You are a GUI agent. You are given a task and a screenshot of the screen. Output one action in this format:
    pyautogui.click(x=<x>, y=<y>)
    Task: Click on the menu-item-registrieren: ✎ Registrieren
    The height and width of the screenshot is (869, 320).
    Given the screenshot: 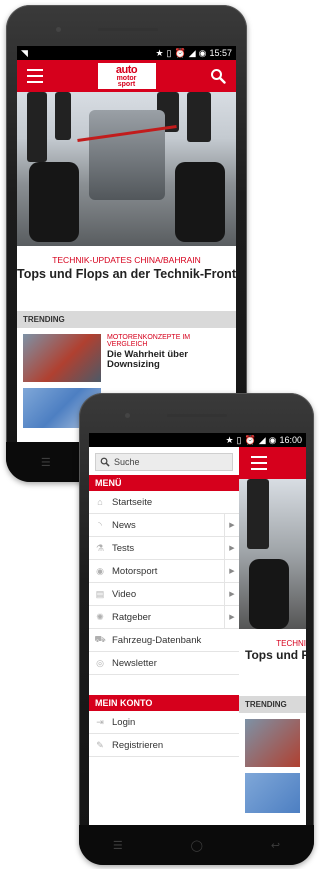 What is the action you would take?
    pyautogui.click(x=164, y=745)
    